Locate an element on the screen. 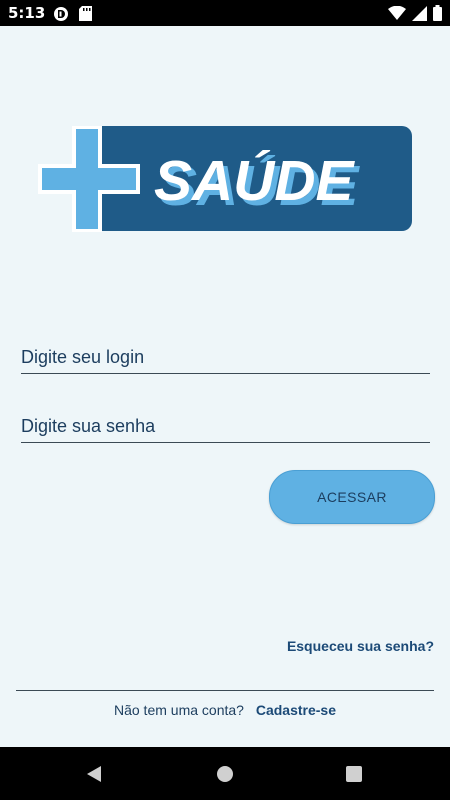 The height and width of the screenshot is (800, 450). signup-row: Não tem uma conta? Cadastre-se is located at coordinates (225, 710).